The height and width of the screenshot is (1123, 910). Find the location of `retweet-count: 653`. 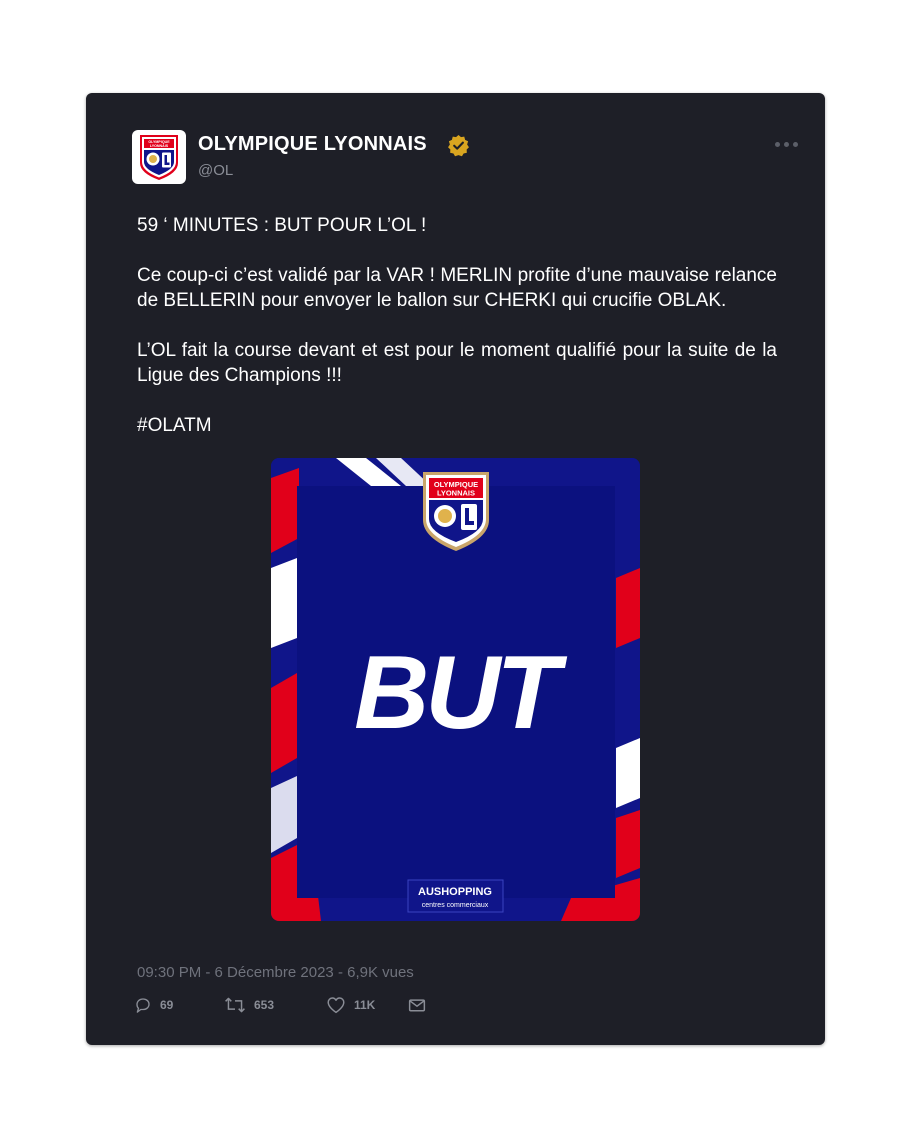

retweet-count: 653 is located at coordinates (264, 1005).